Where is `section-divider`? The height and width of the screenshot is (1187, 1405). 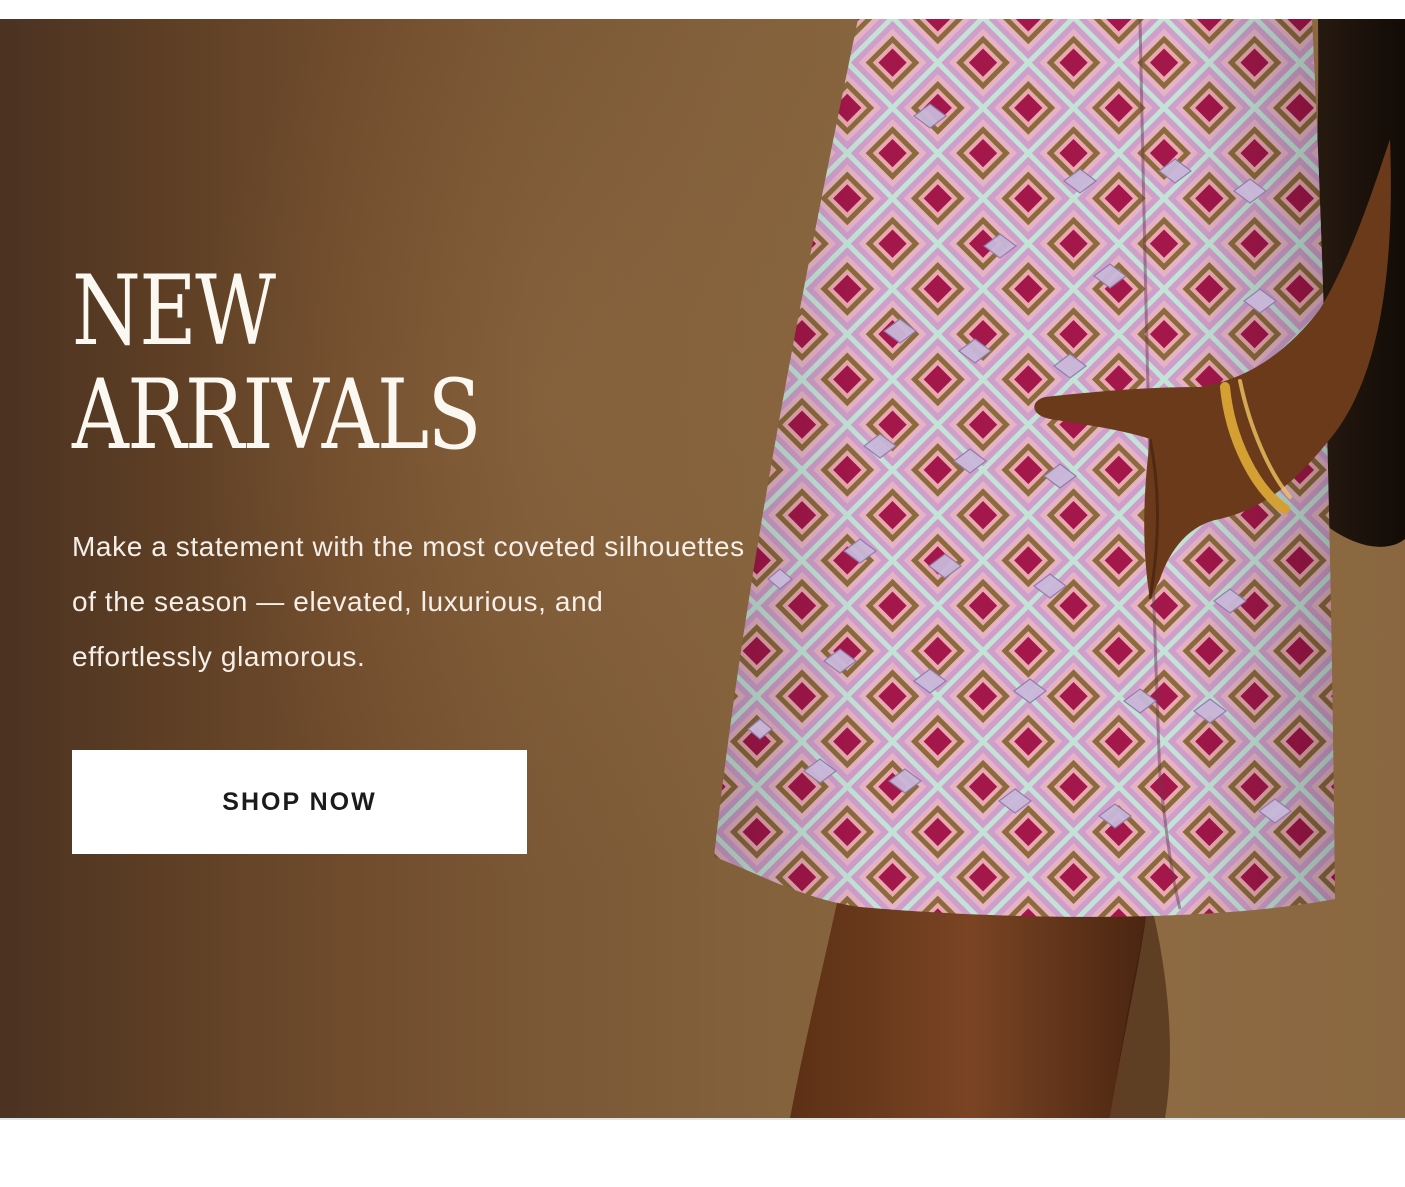 section-divider is located at coordinates (702, 1119).